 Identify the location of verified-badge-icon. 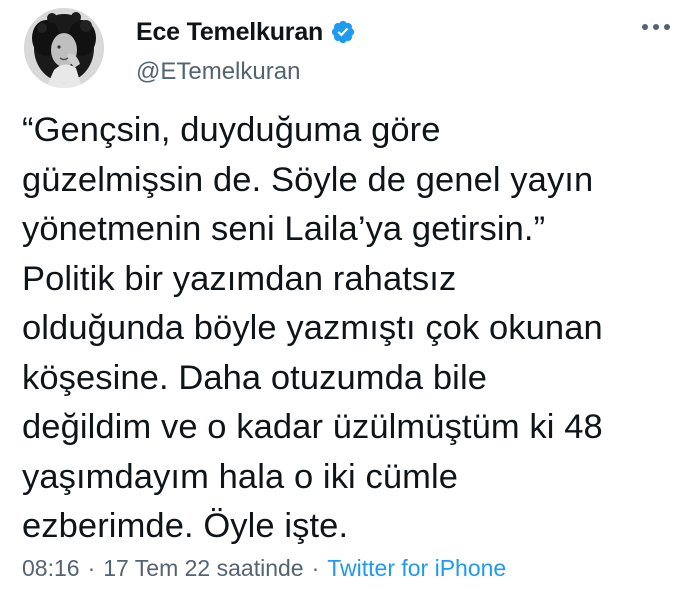
(343, 32).